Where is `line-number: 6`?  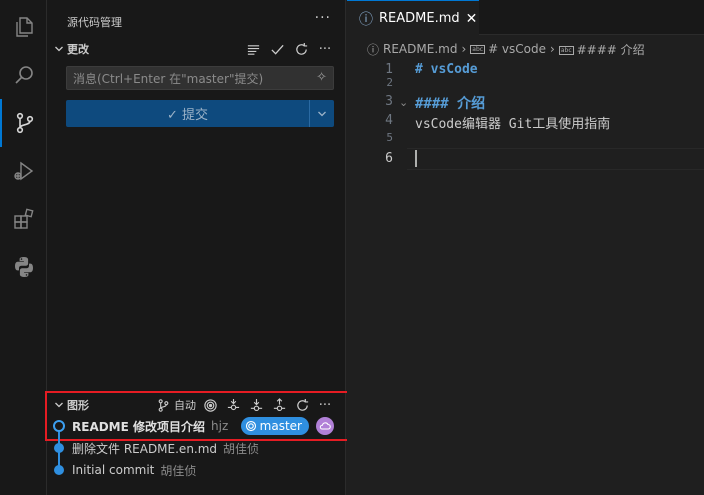
line-number: 6 is located at coordinates (389, 158).